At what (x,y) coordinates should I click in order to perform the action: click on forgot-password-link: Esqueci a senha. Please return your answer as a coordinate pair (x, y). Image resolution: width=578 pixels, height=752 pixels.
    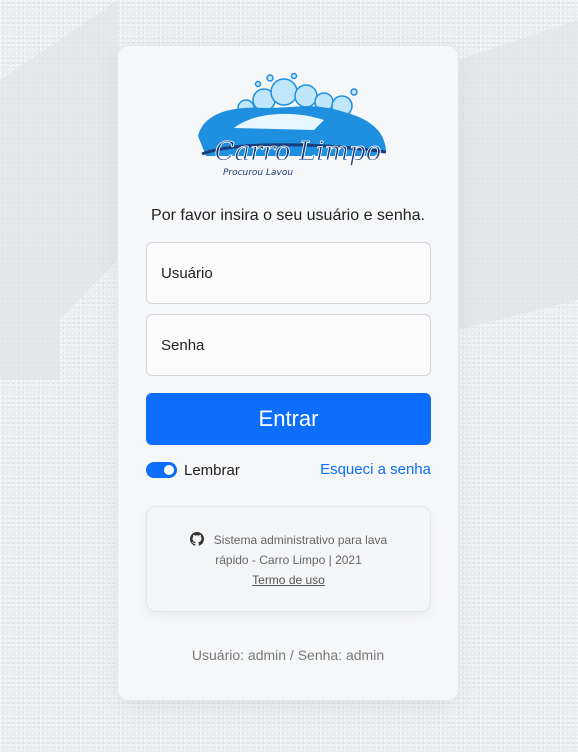
    Looking at the image, I should click on (375, 469).